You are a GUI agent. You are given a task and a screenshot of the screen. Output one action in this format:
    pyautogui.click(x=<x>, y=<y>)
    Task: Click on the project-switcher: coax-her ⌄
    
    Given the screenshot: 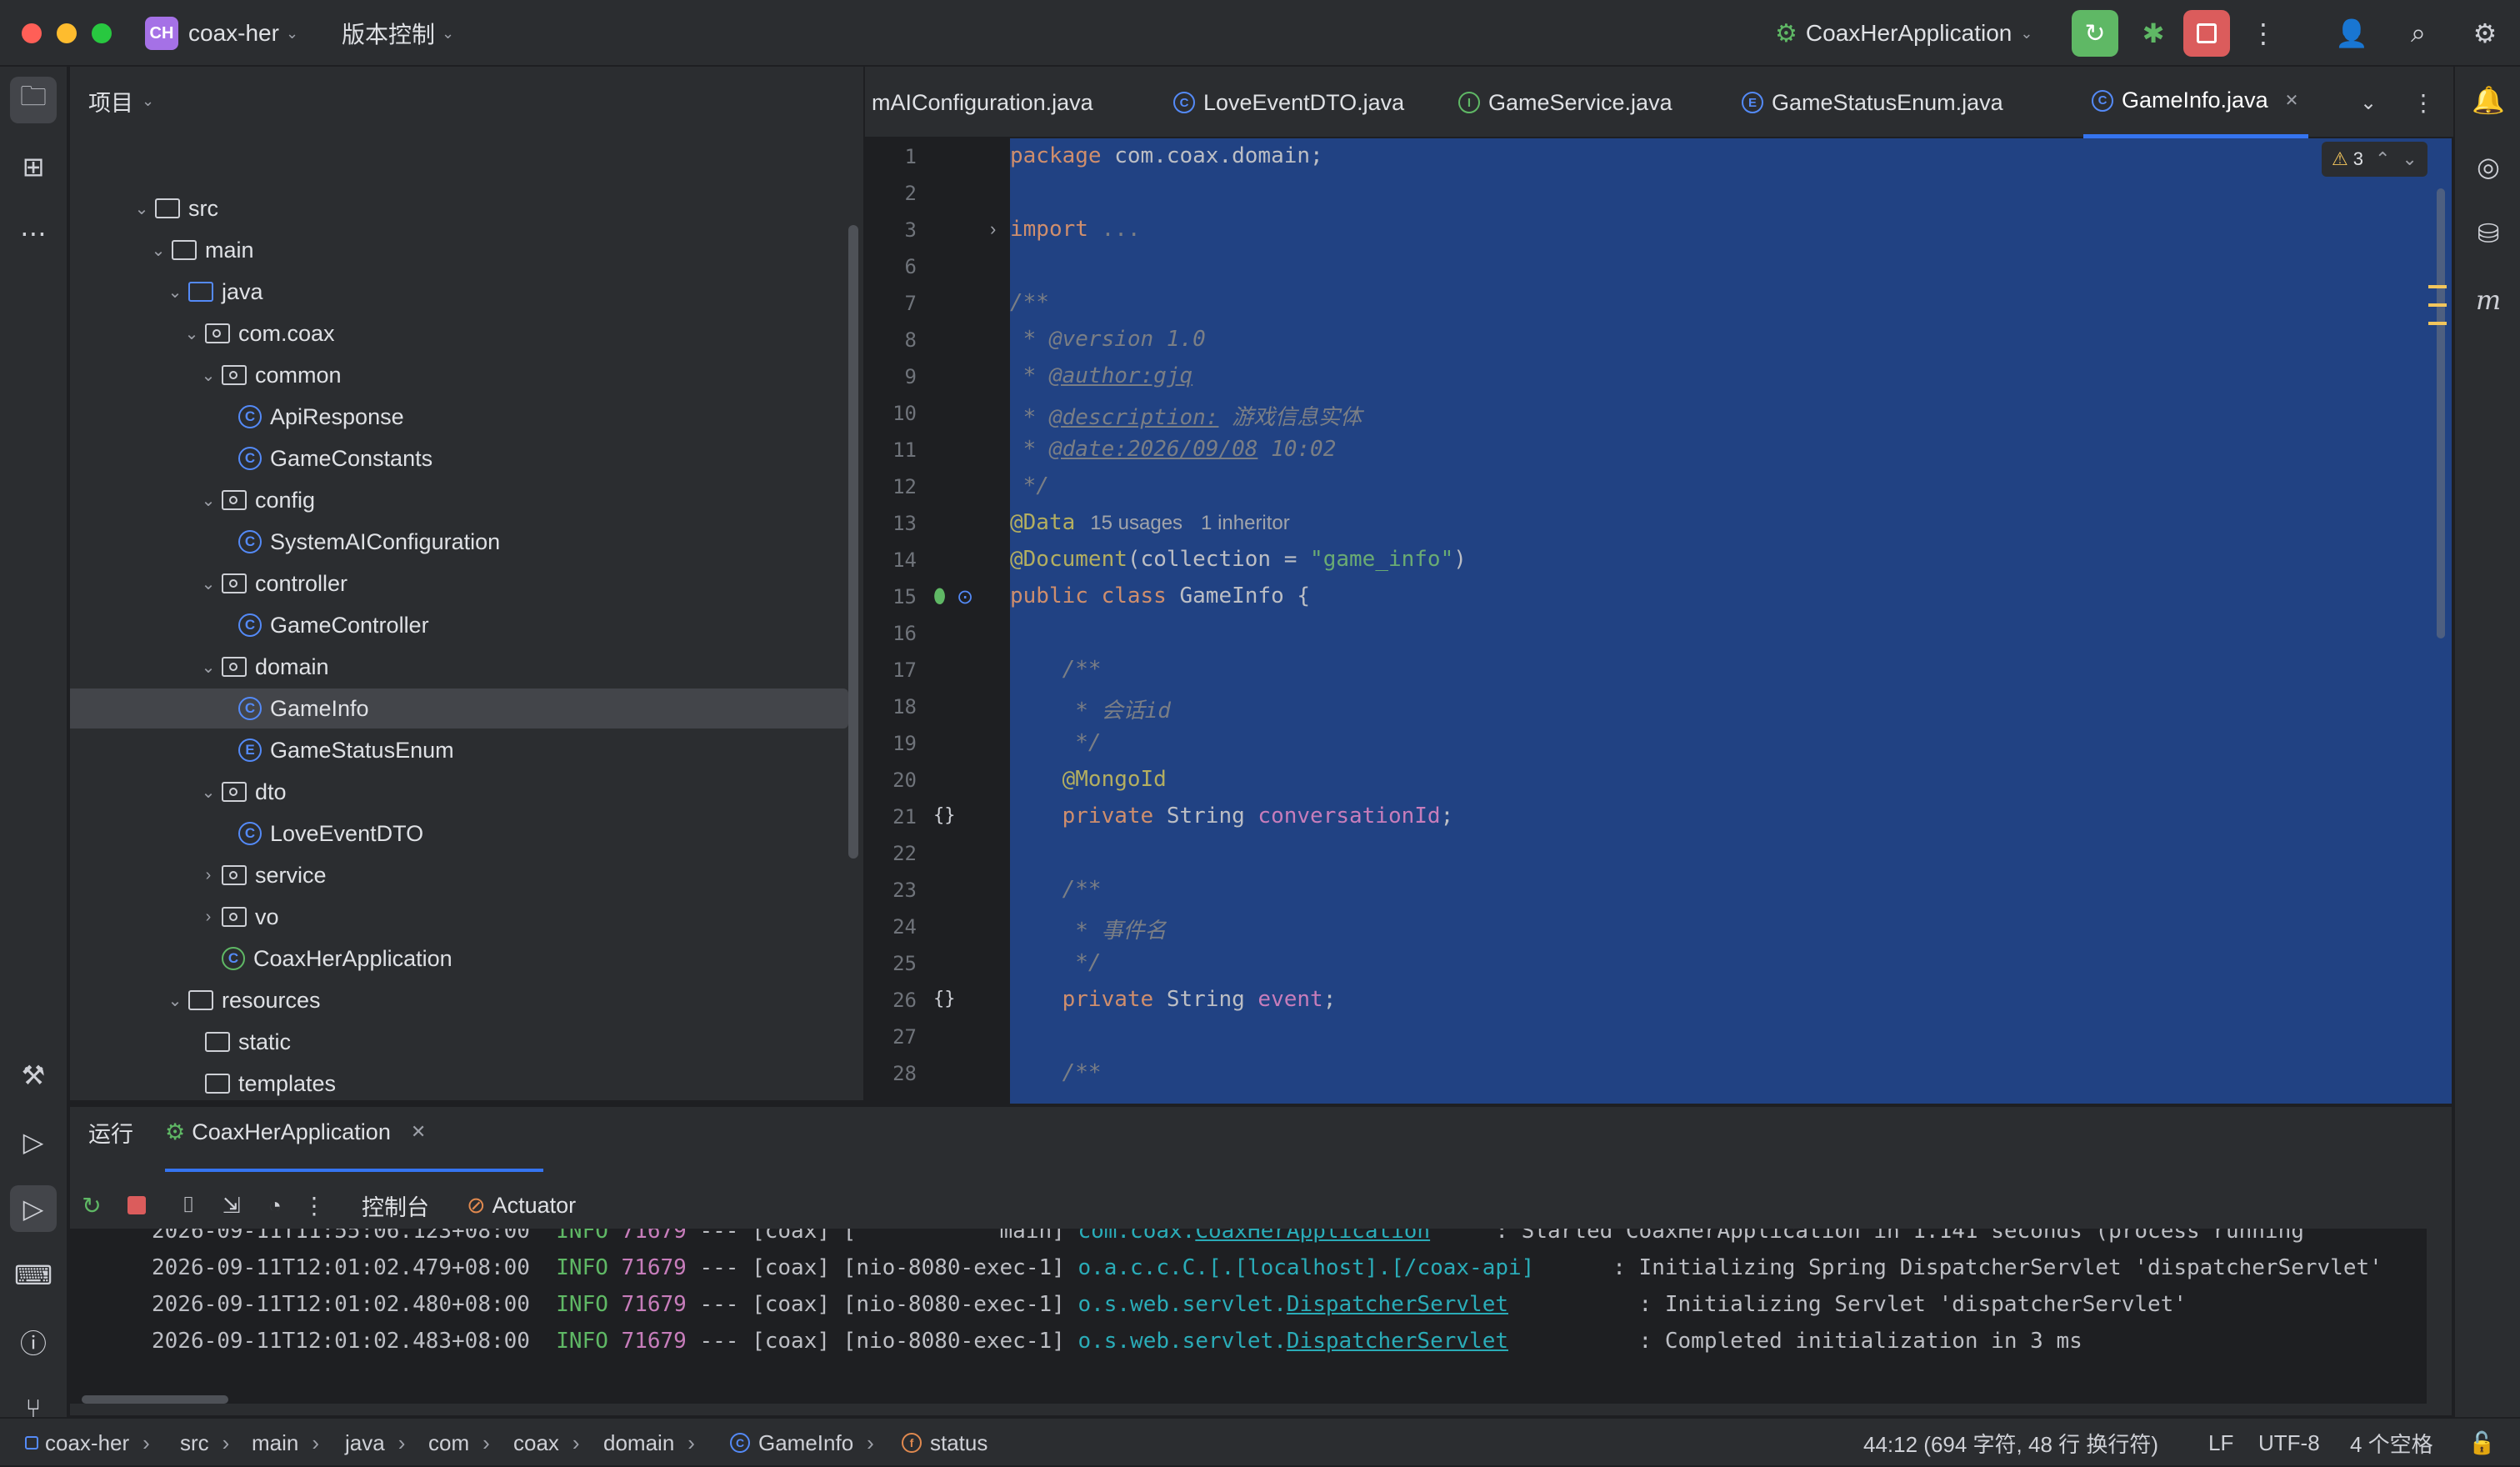 What is the action you would take?
    pyautogui.click(x=243, y=33)
    